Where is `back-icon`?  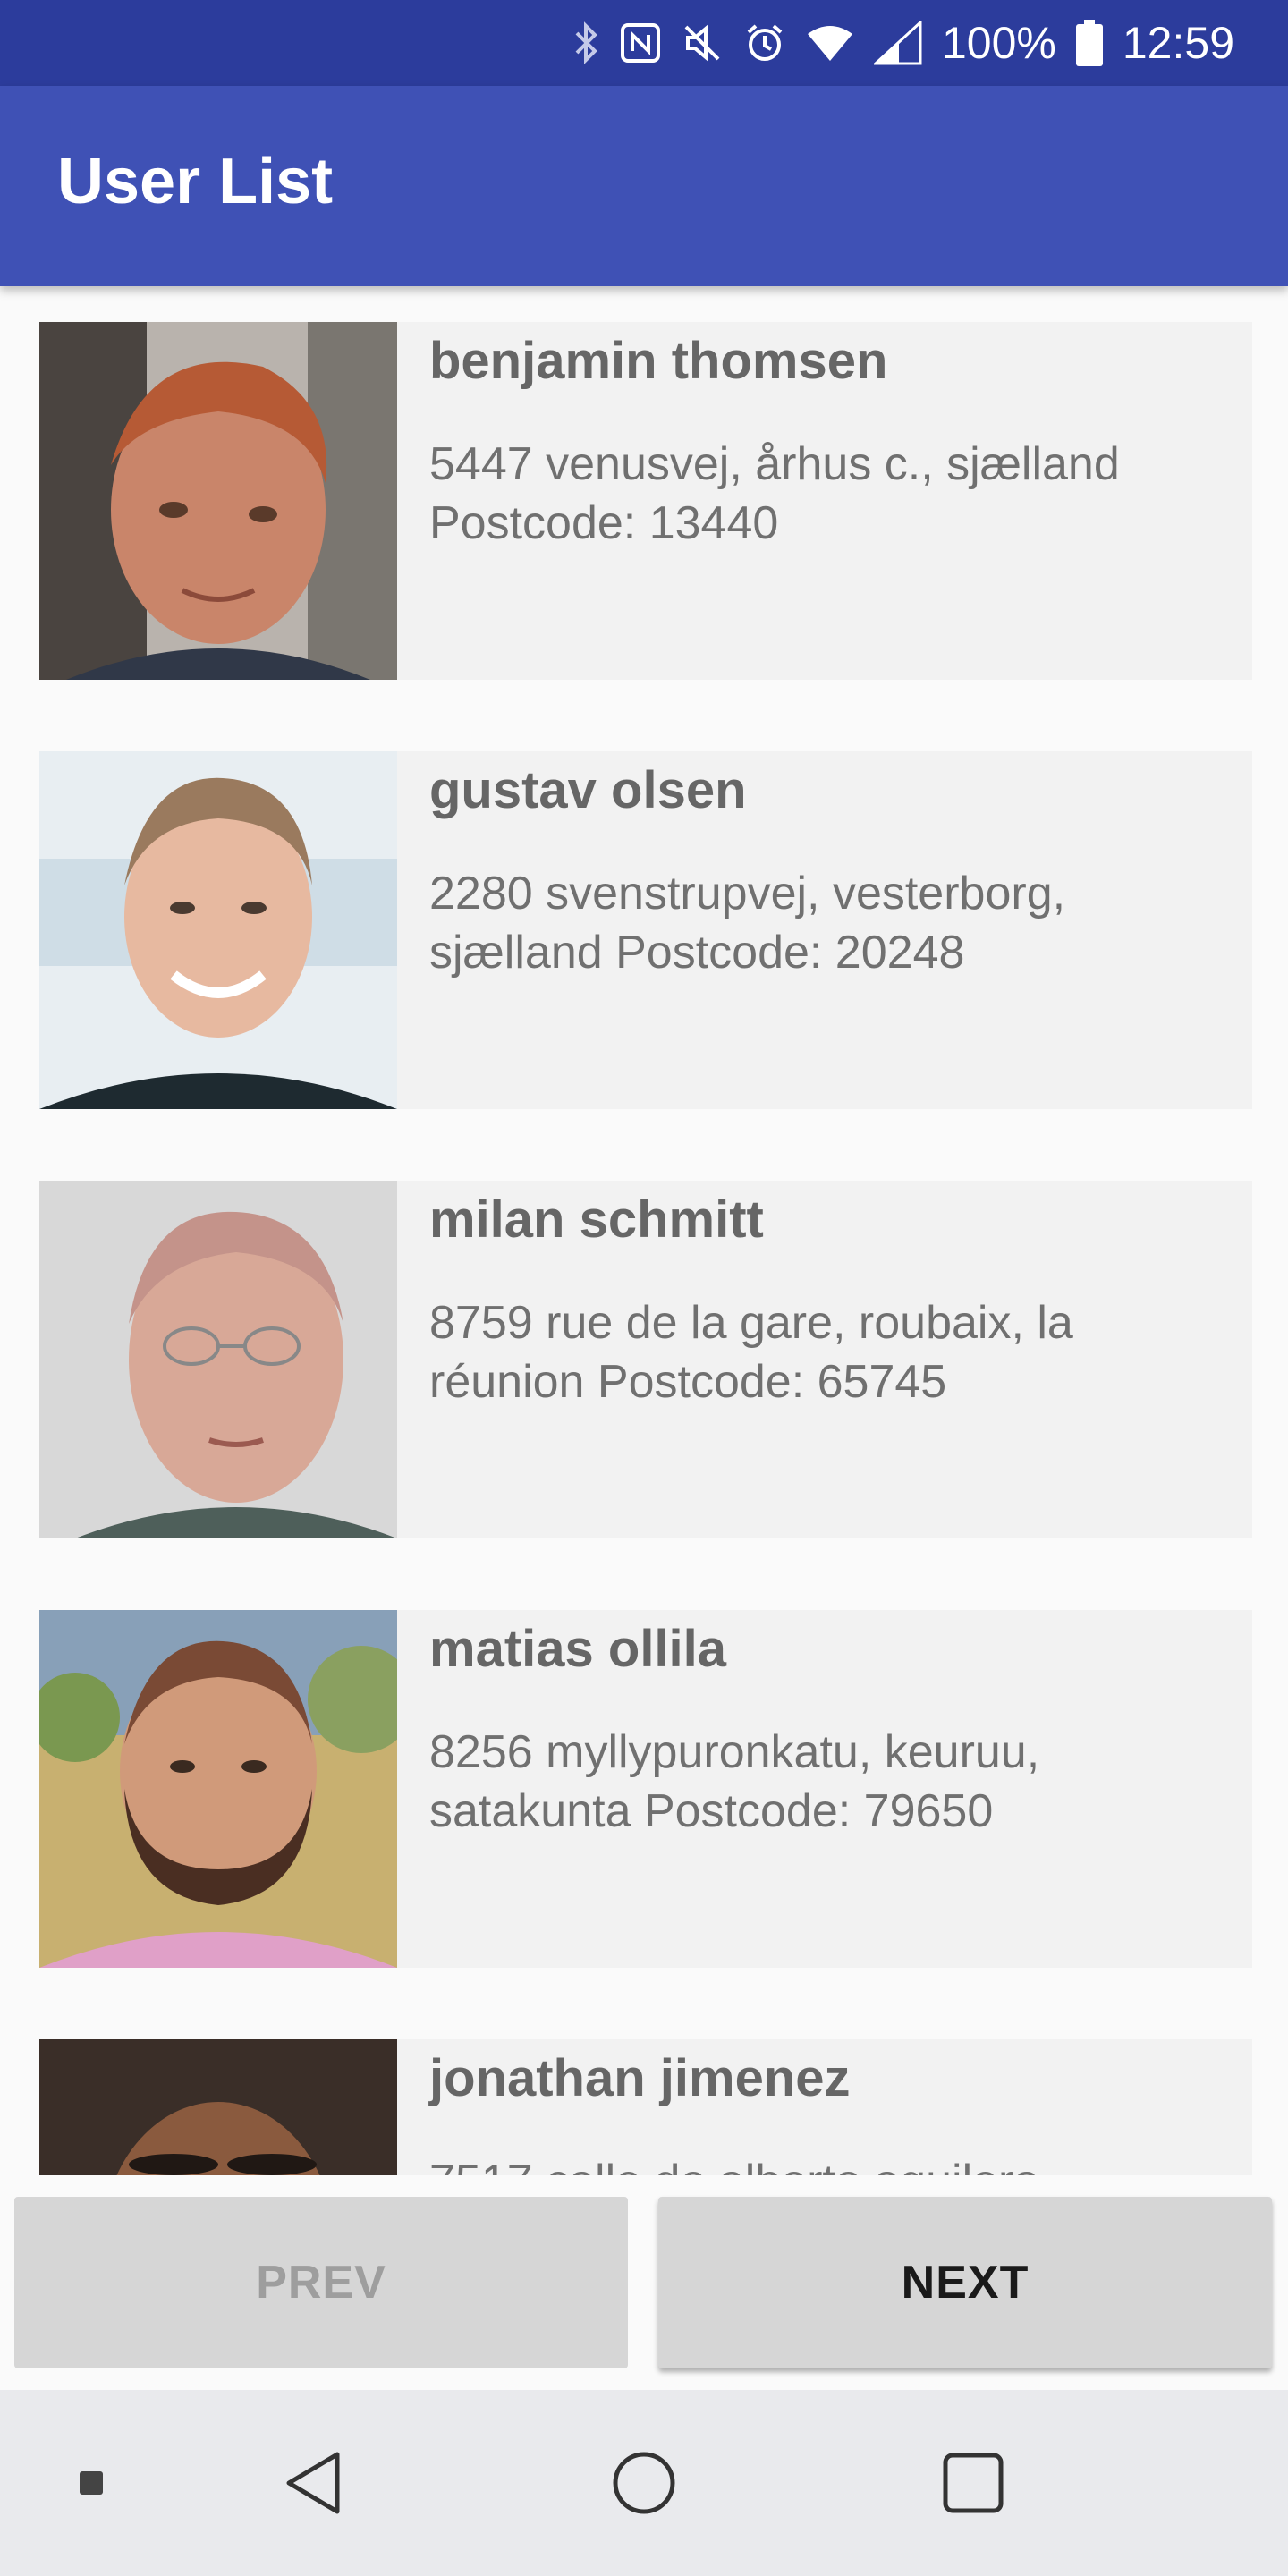 back-icon is located at coordinates (313, 2483).